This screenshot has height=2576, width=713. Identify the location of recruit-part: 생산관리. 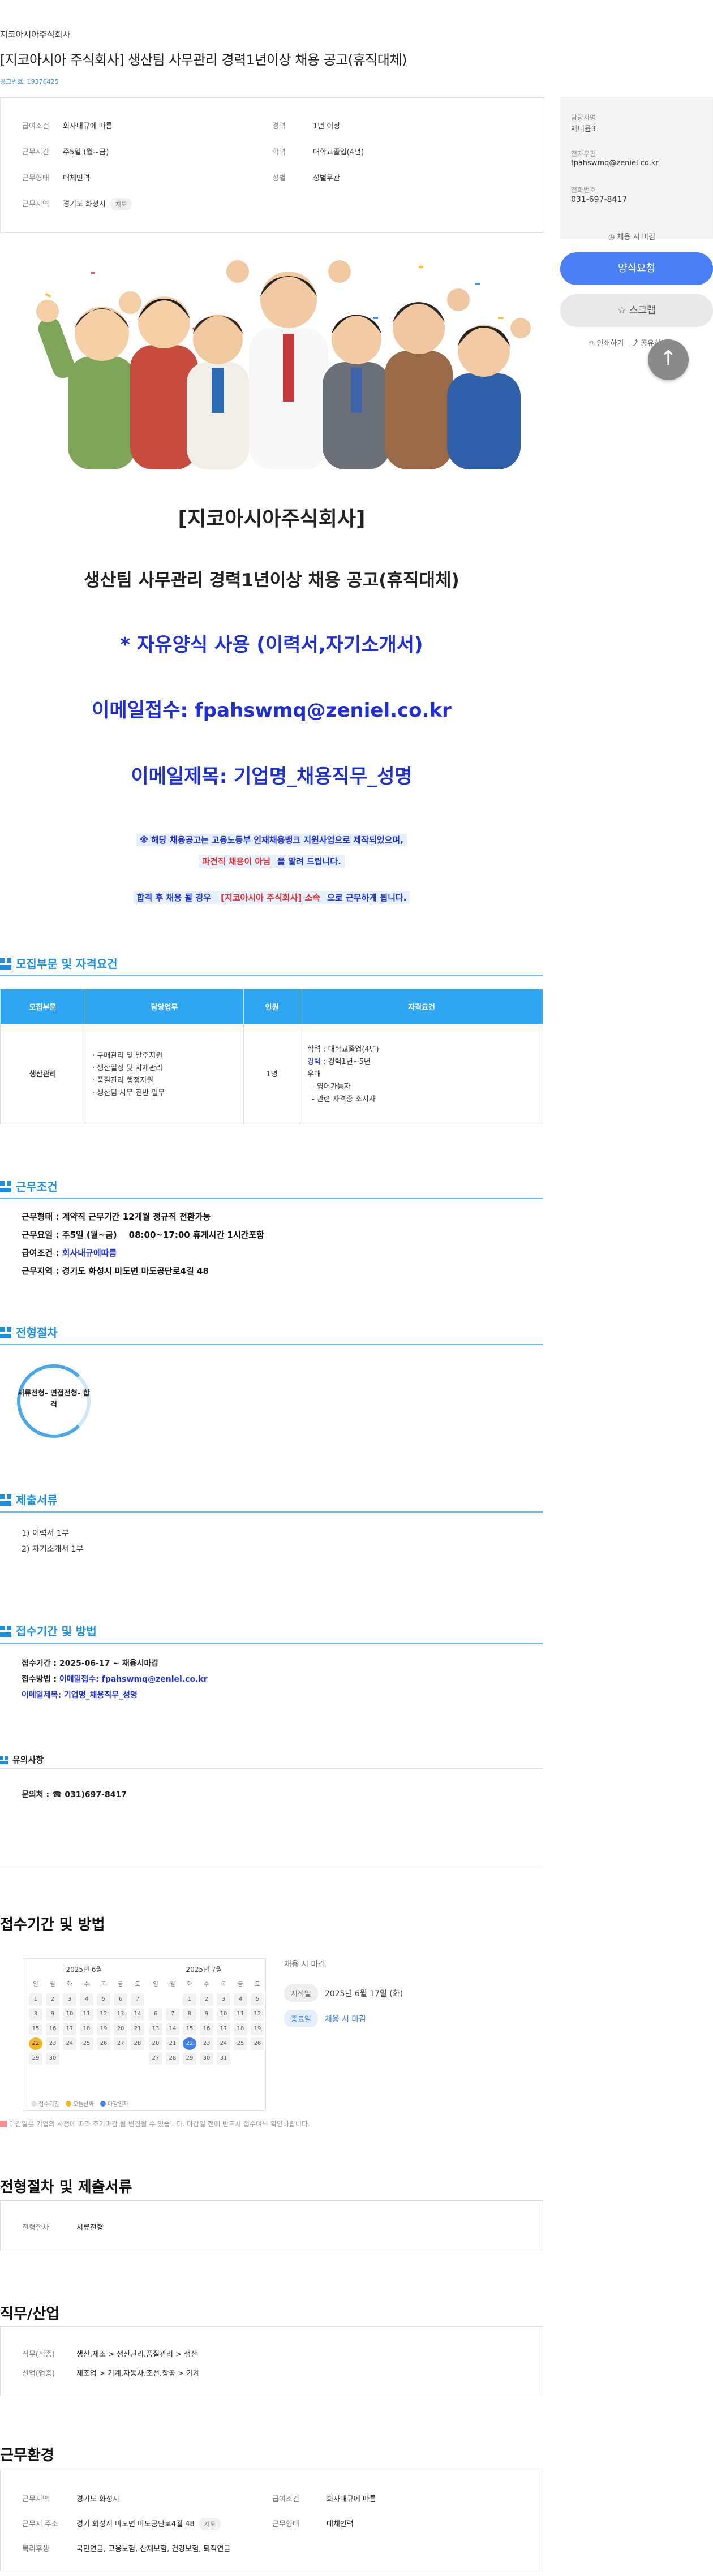
(42, 1074).